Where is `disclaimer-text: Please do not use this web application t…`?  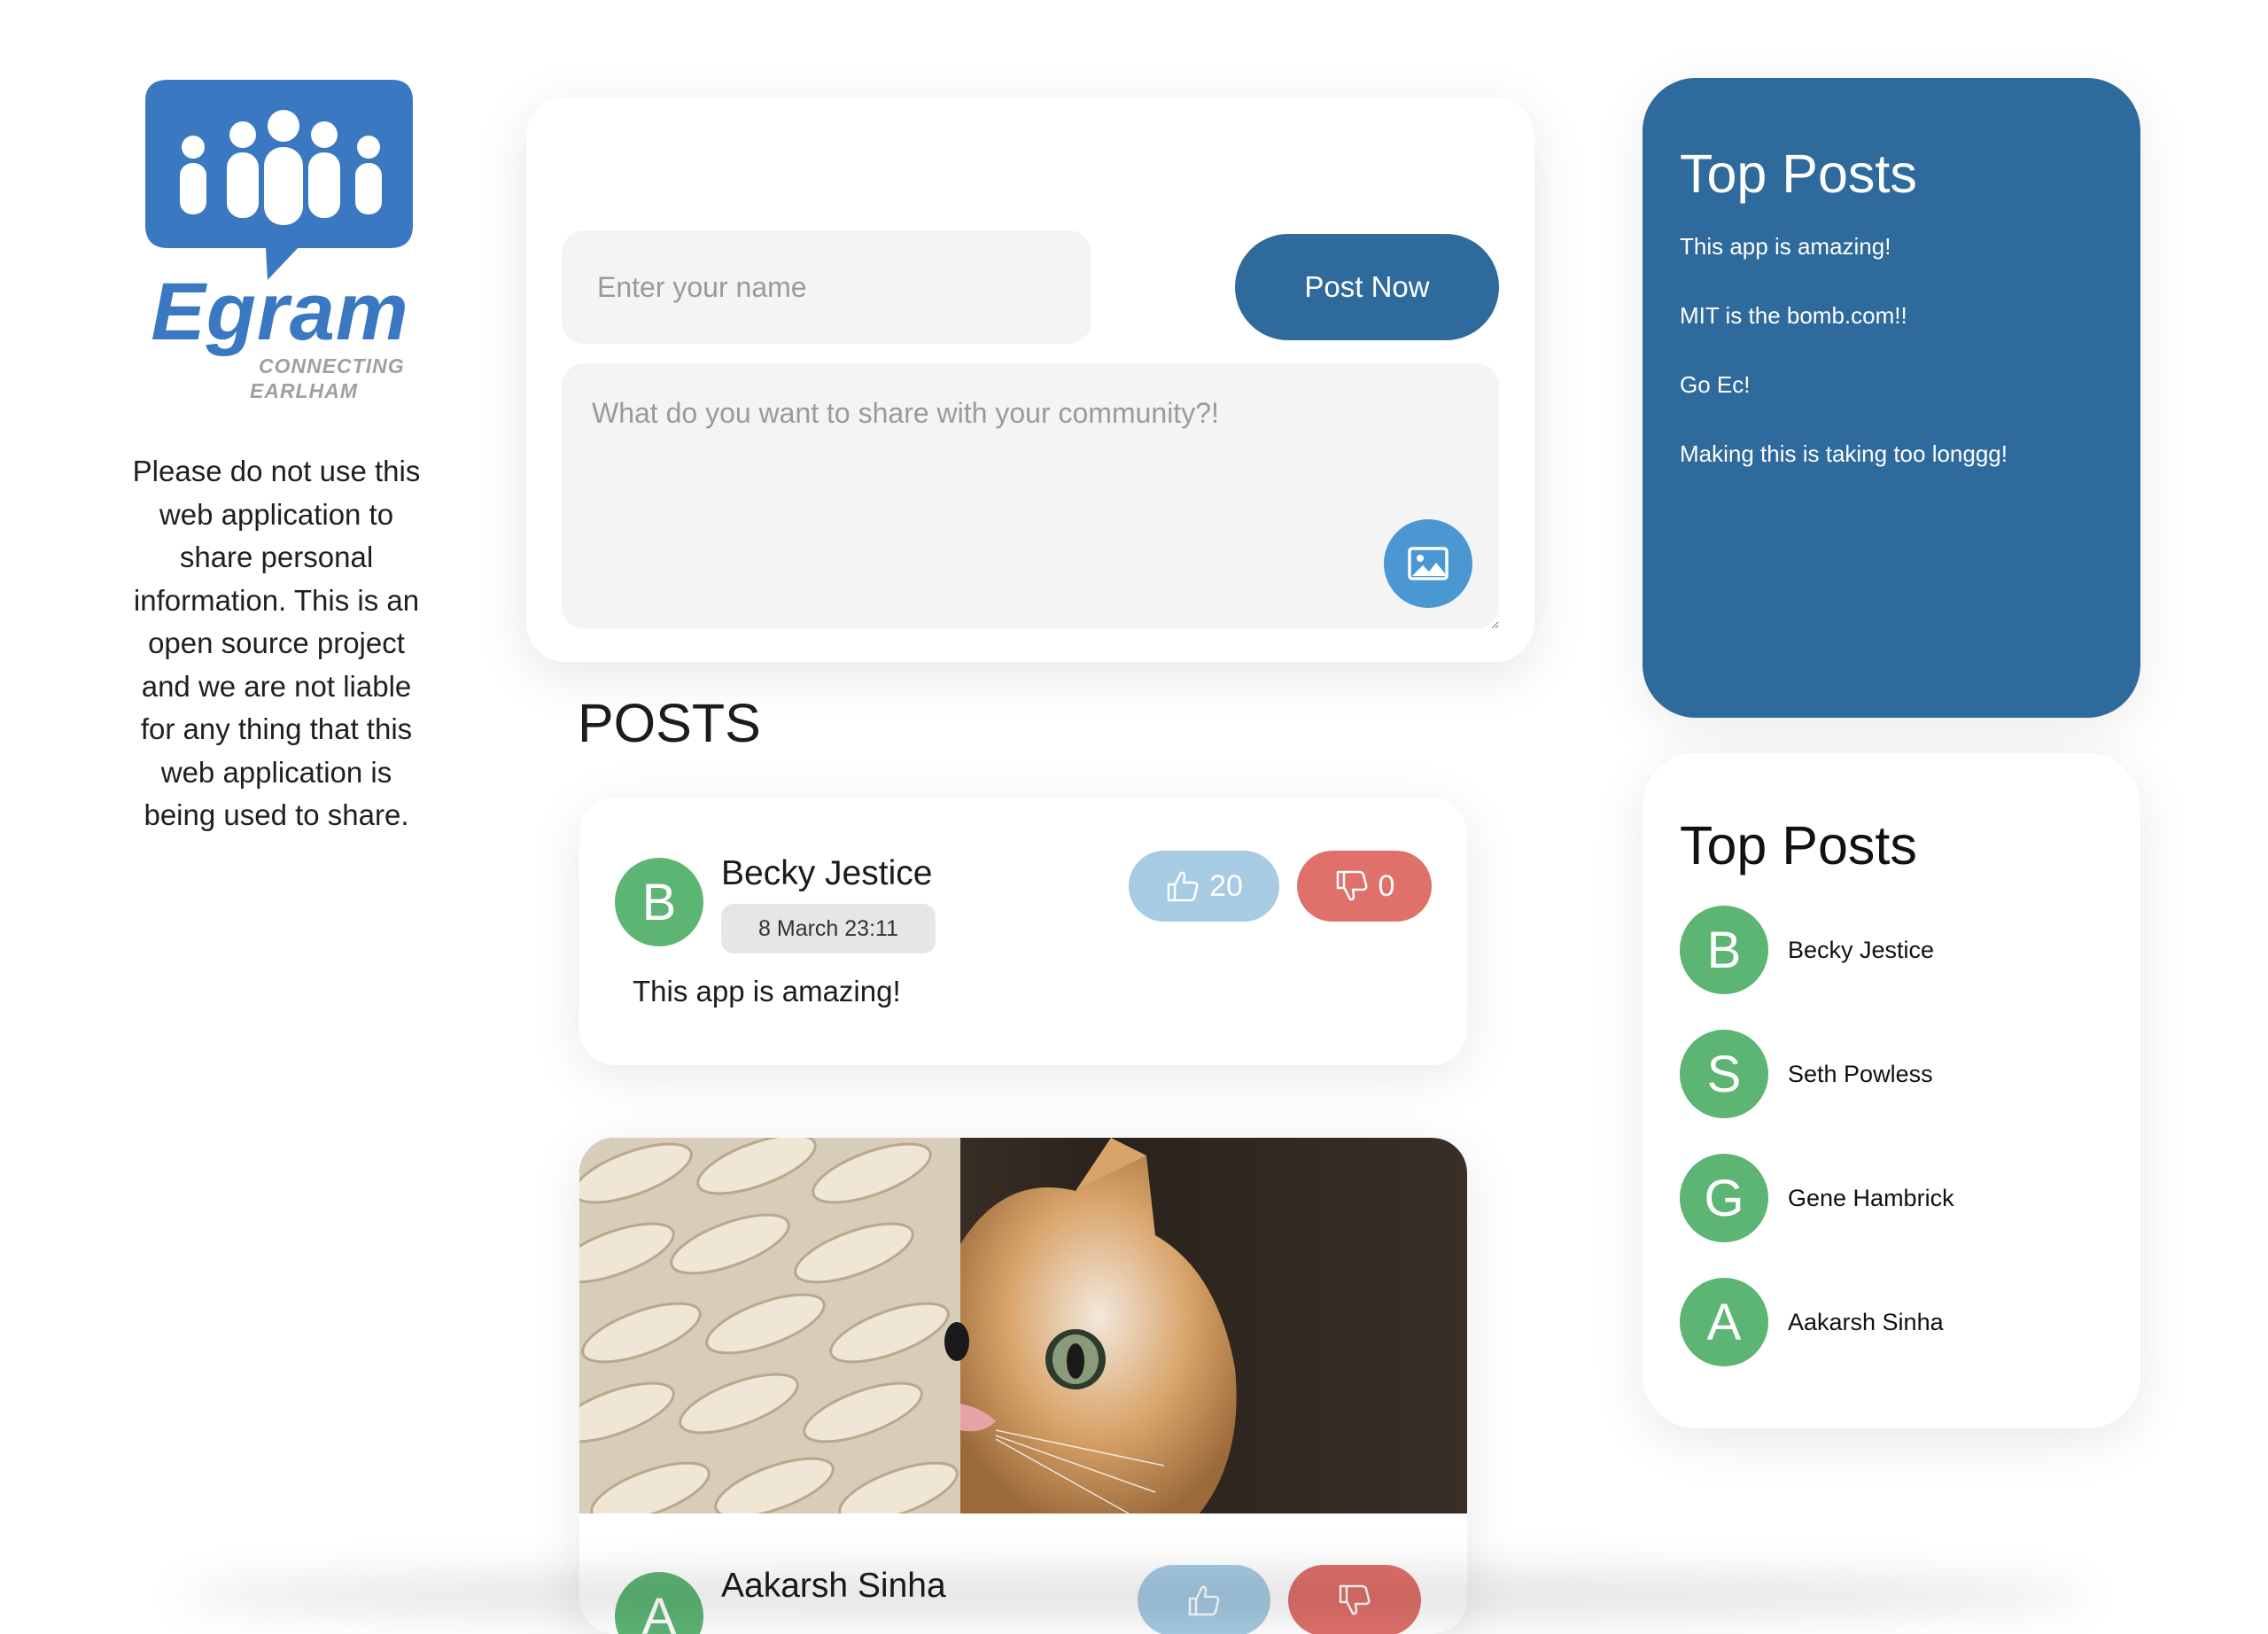 disclaimer-text: Please do not use this web application t… is located at coordinates (276, 643).